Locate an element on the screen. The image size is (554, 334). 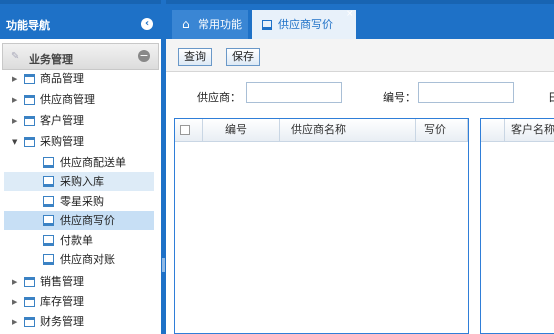
supplier-label: 供应商： is located at coordinates (219, 97).